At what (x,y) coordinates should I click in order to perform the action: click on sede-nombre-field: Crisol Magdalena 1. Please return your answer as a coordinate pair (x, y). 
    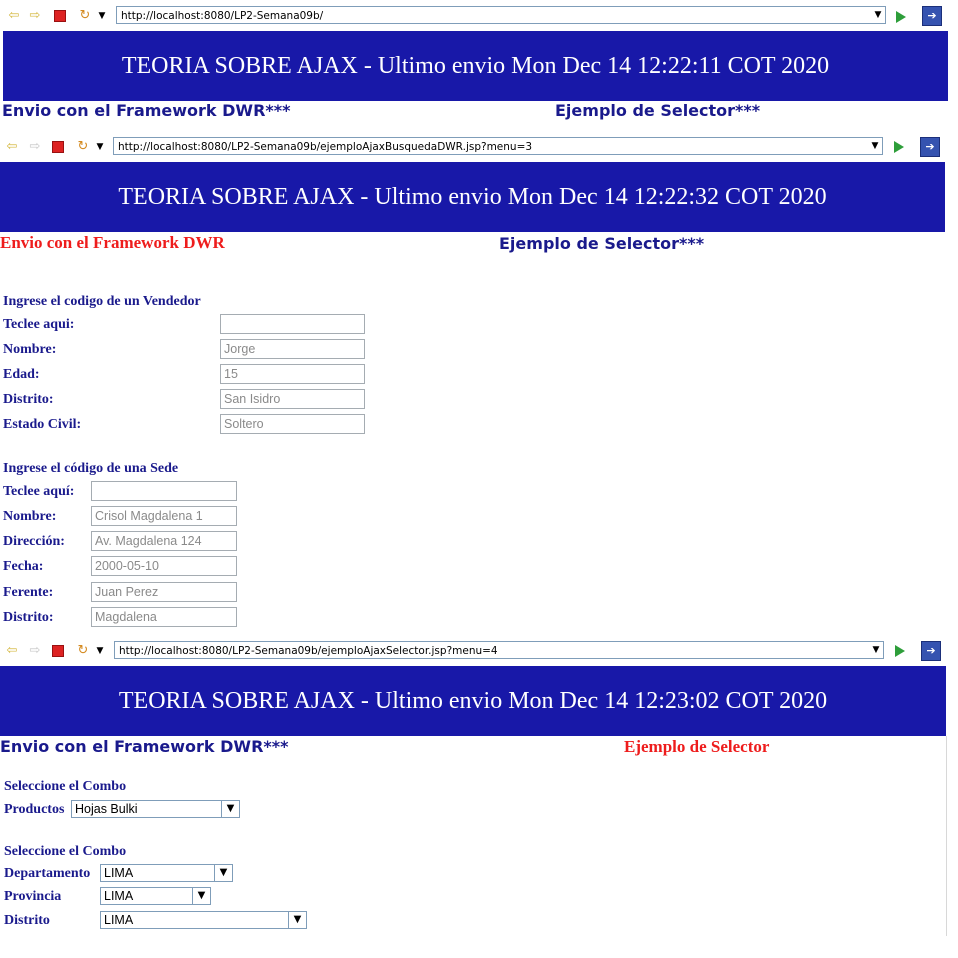
    Looking at the image, I should click on (164, 516).